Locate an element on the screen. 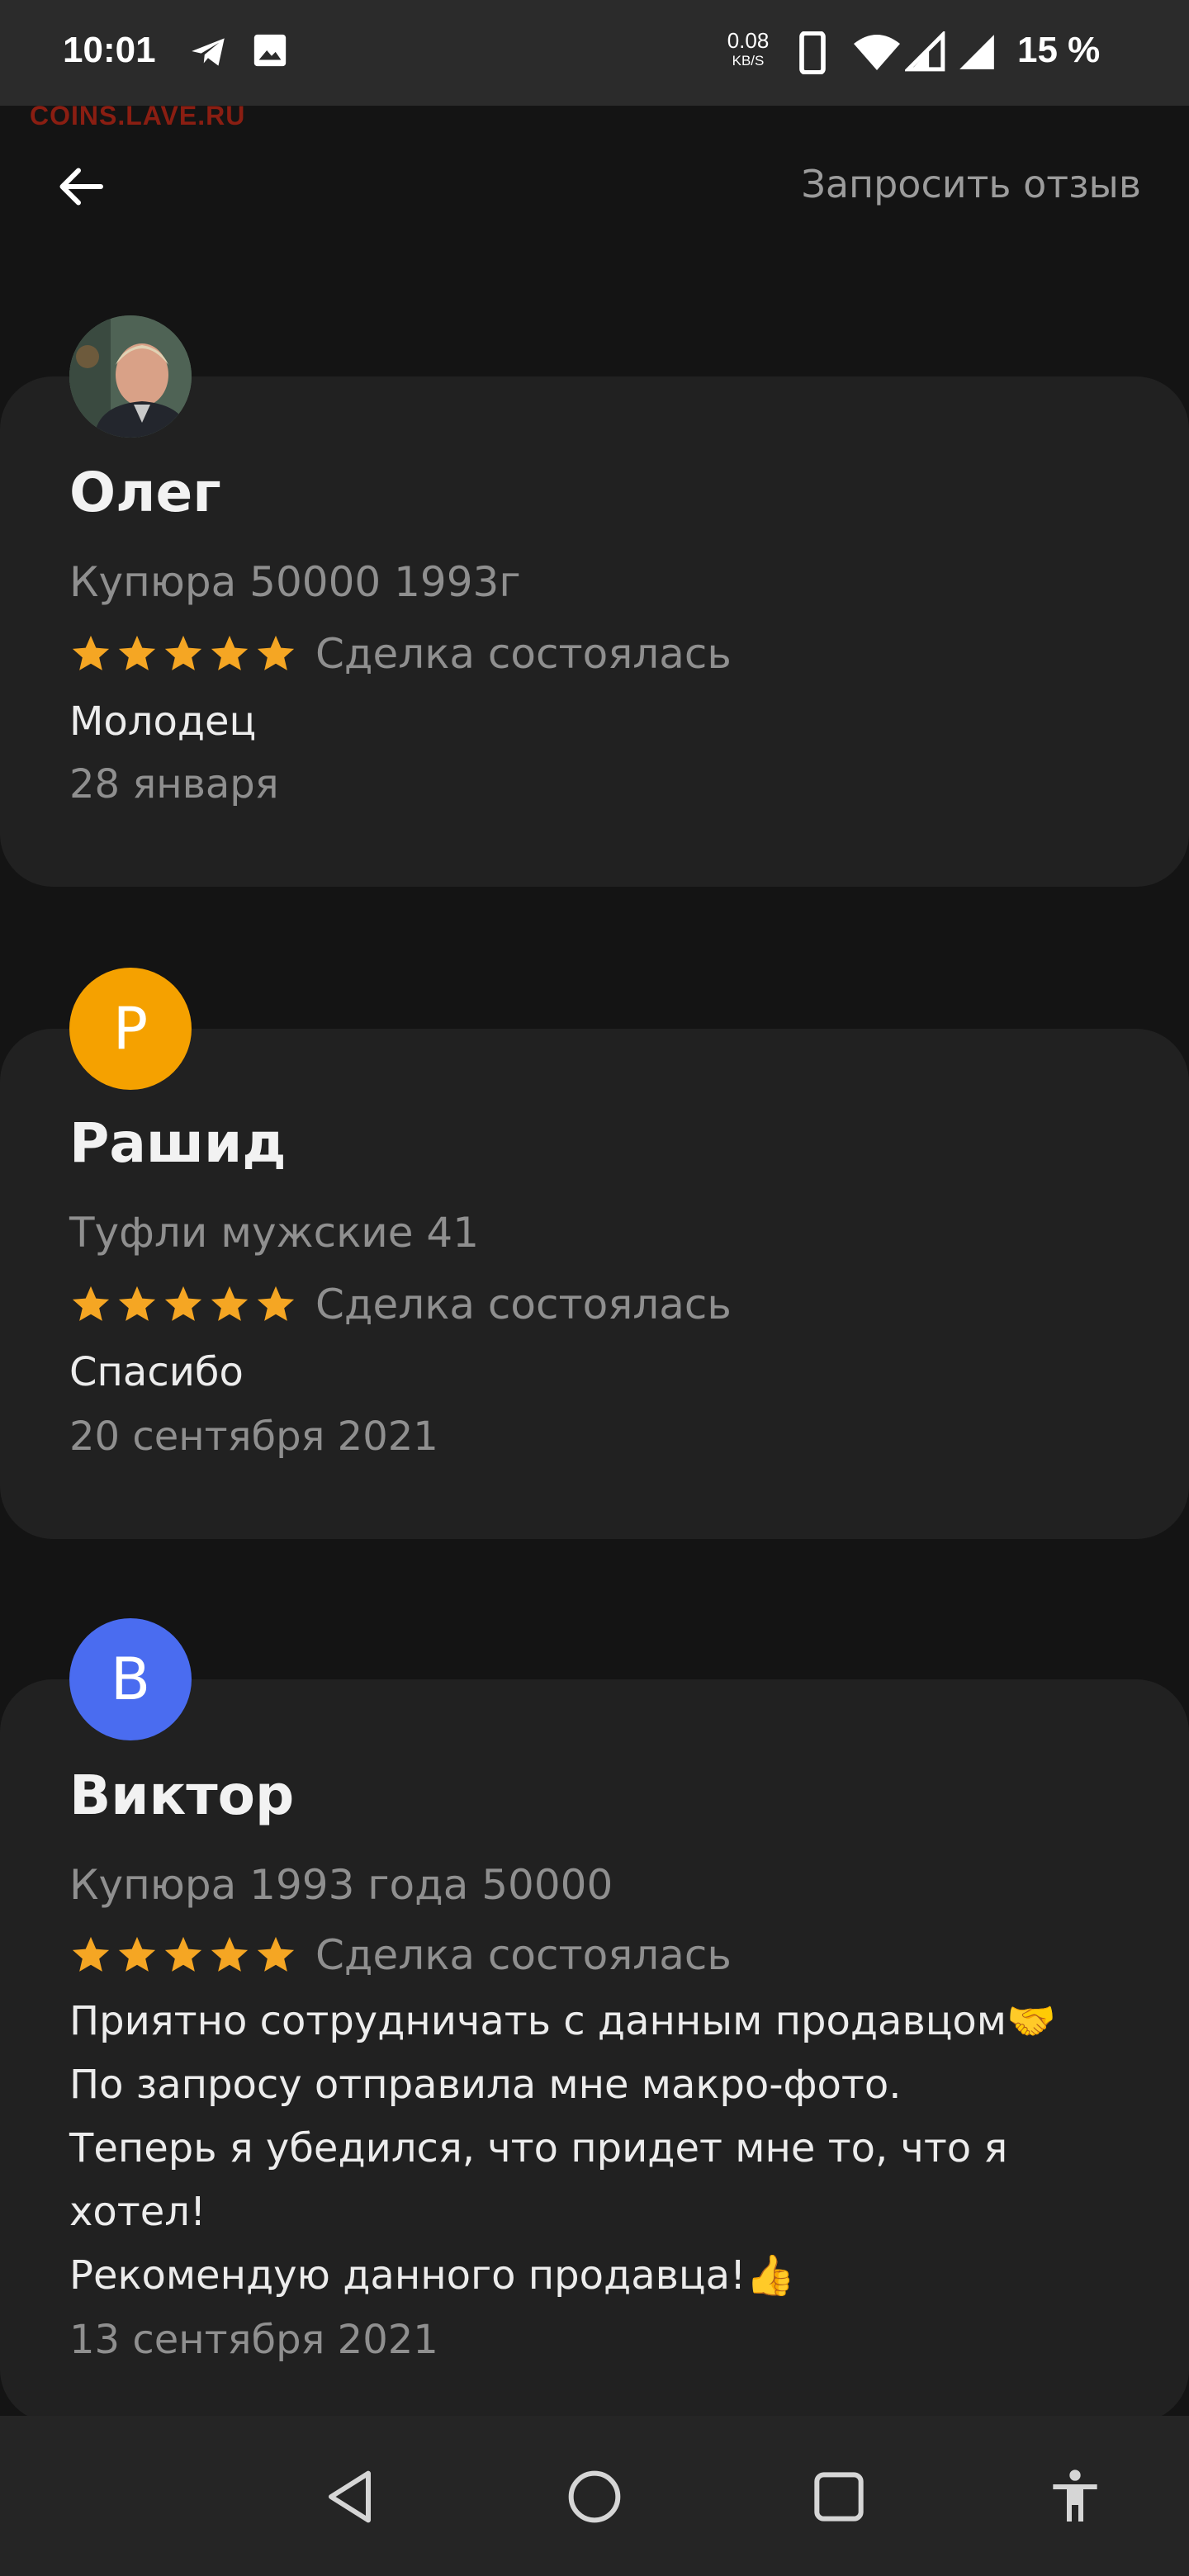  nav-recents-button is located at coordinates (839, 2497).